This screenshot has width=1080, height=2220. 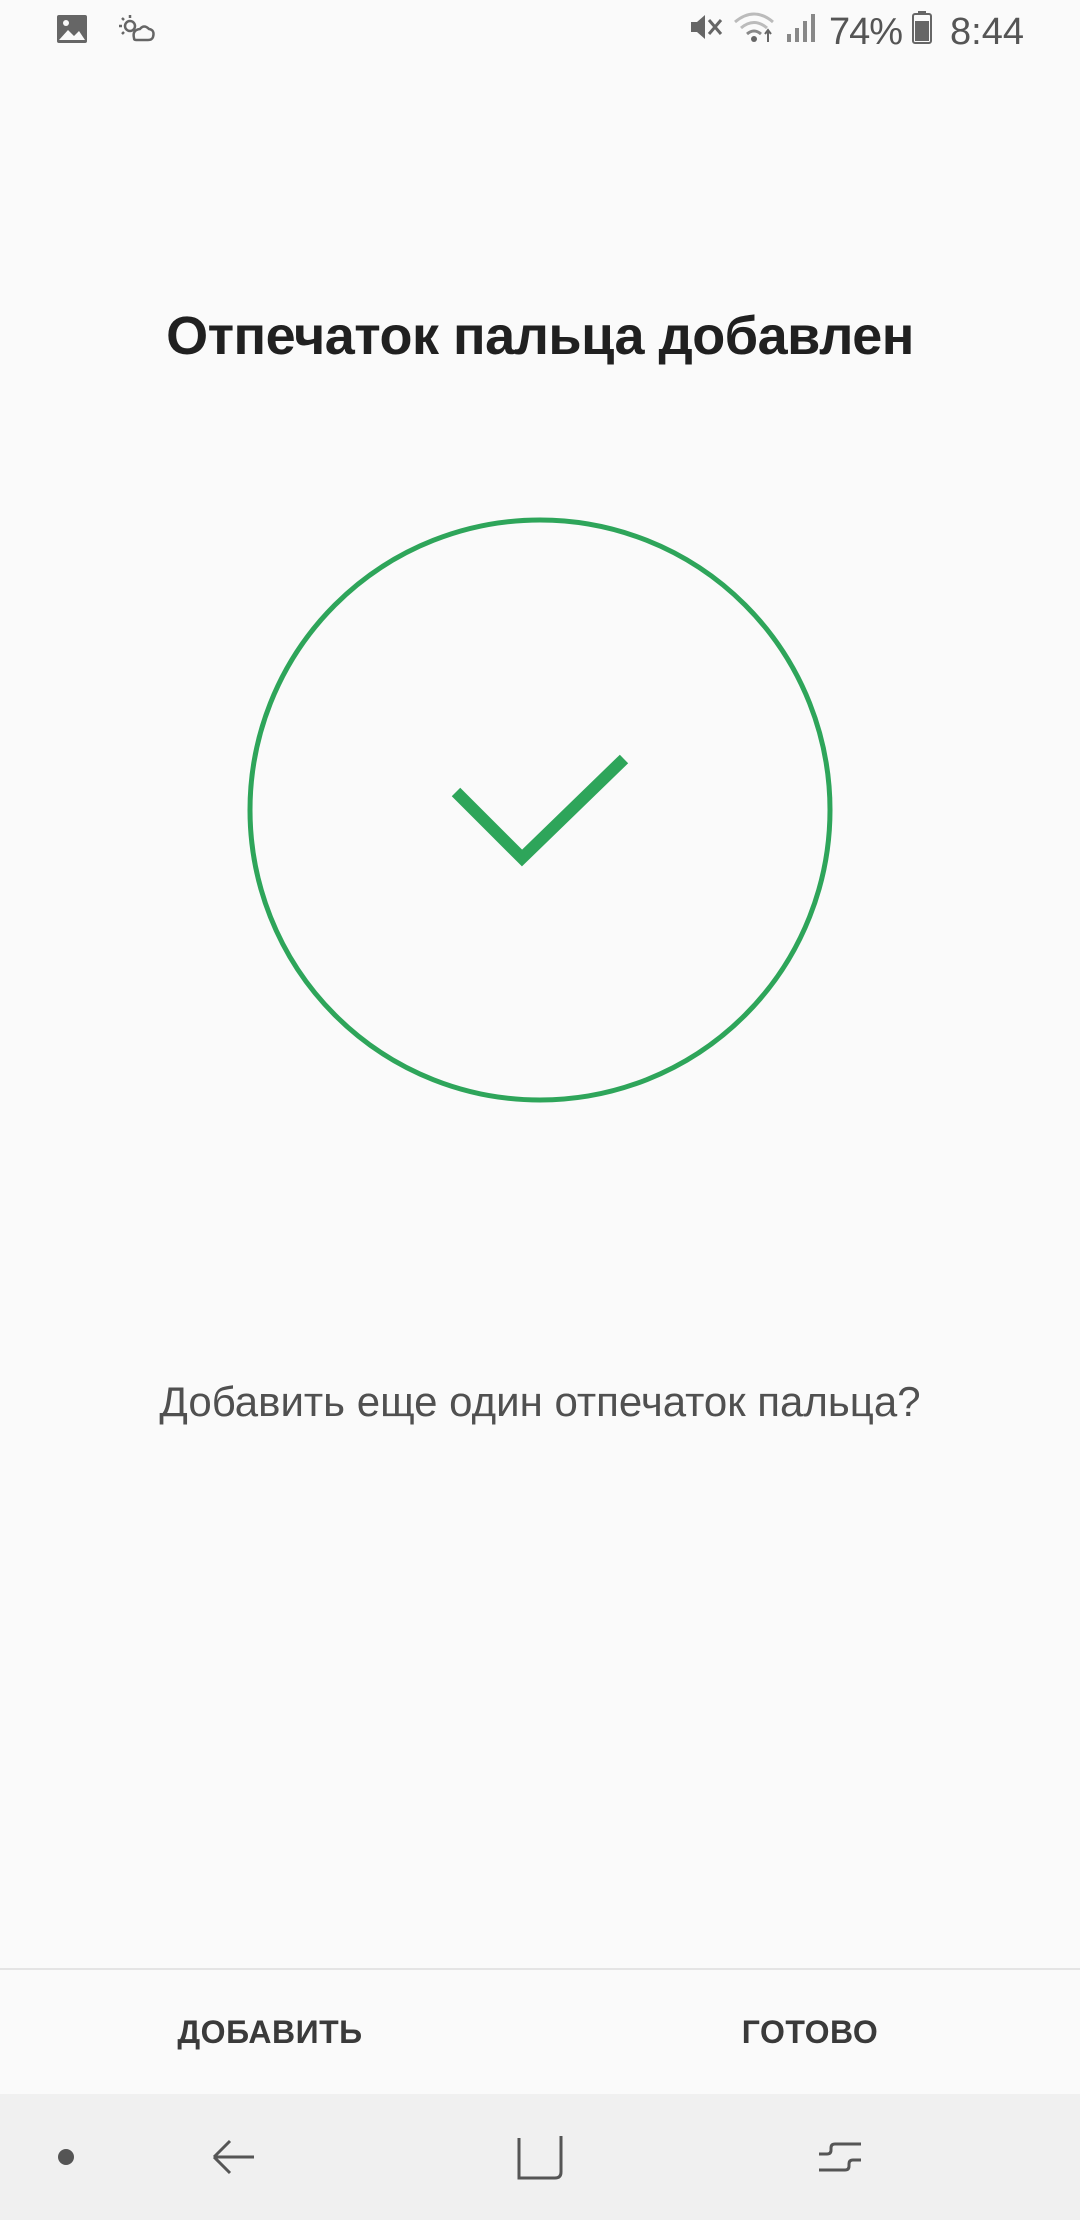 What do you see at coordinates (234, 2157) in the screenshot?
I see `back-icon` at bounding box center [234, 2157].